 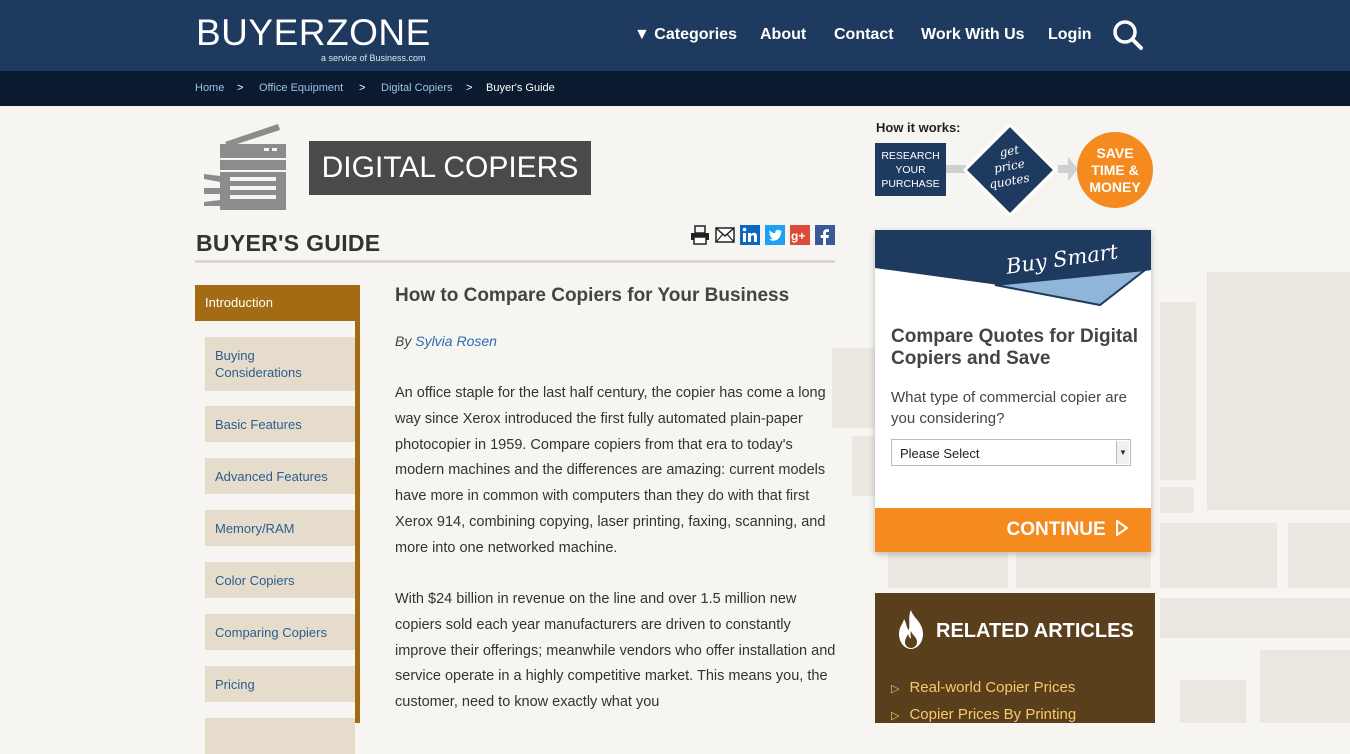 What do you see at coordinates (1115, 187) in the screenshot?
I see `step-save-word: MONEY` at bounding box center [1115, 187].